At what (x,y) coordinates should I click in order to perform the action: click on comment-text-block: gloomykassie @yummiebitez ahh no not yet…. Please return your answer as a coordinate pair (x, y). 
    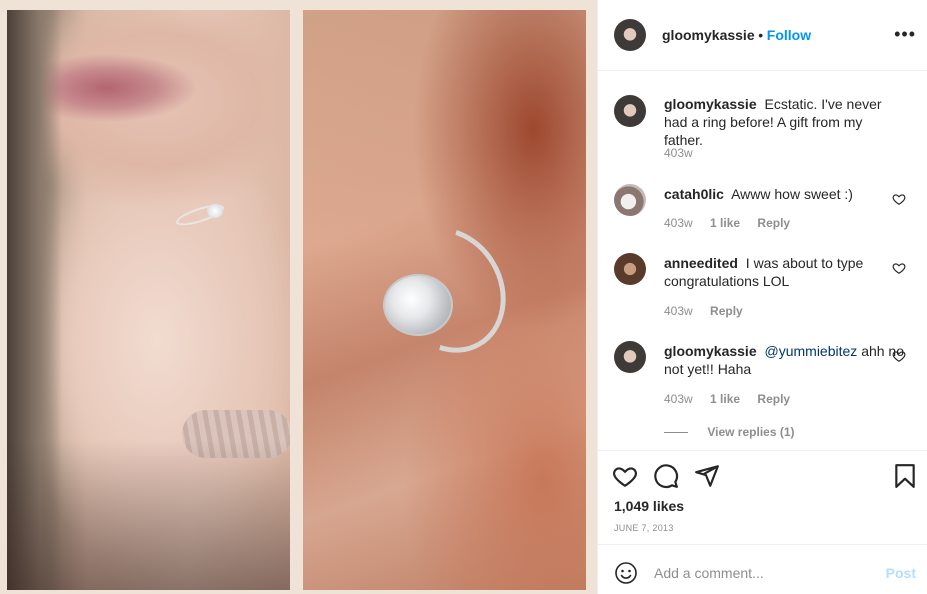
    Looking at the image, I should click on (784, 360).